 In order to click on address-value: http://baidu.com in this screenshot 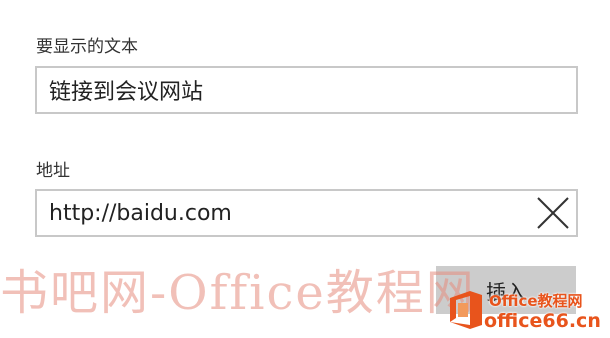, I will do `click(140, 213)`.